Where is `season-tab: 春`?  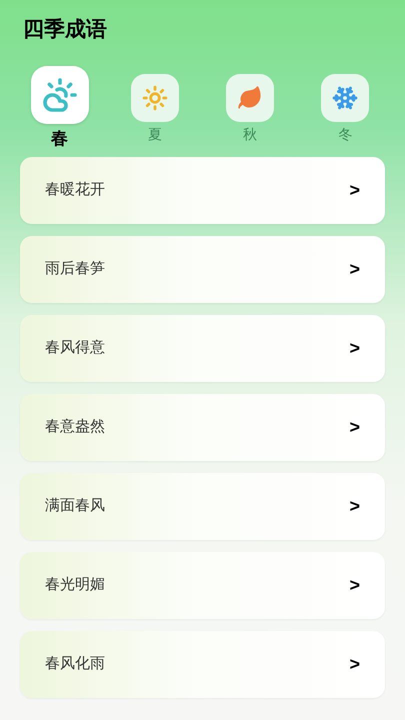
season-tab: 春 is located at coordinates (60, 102).